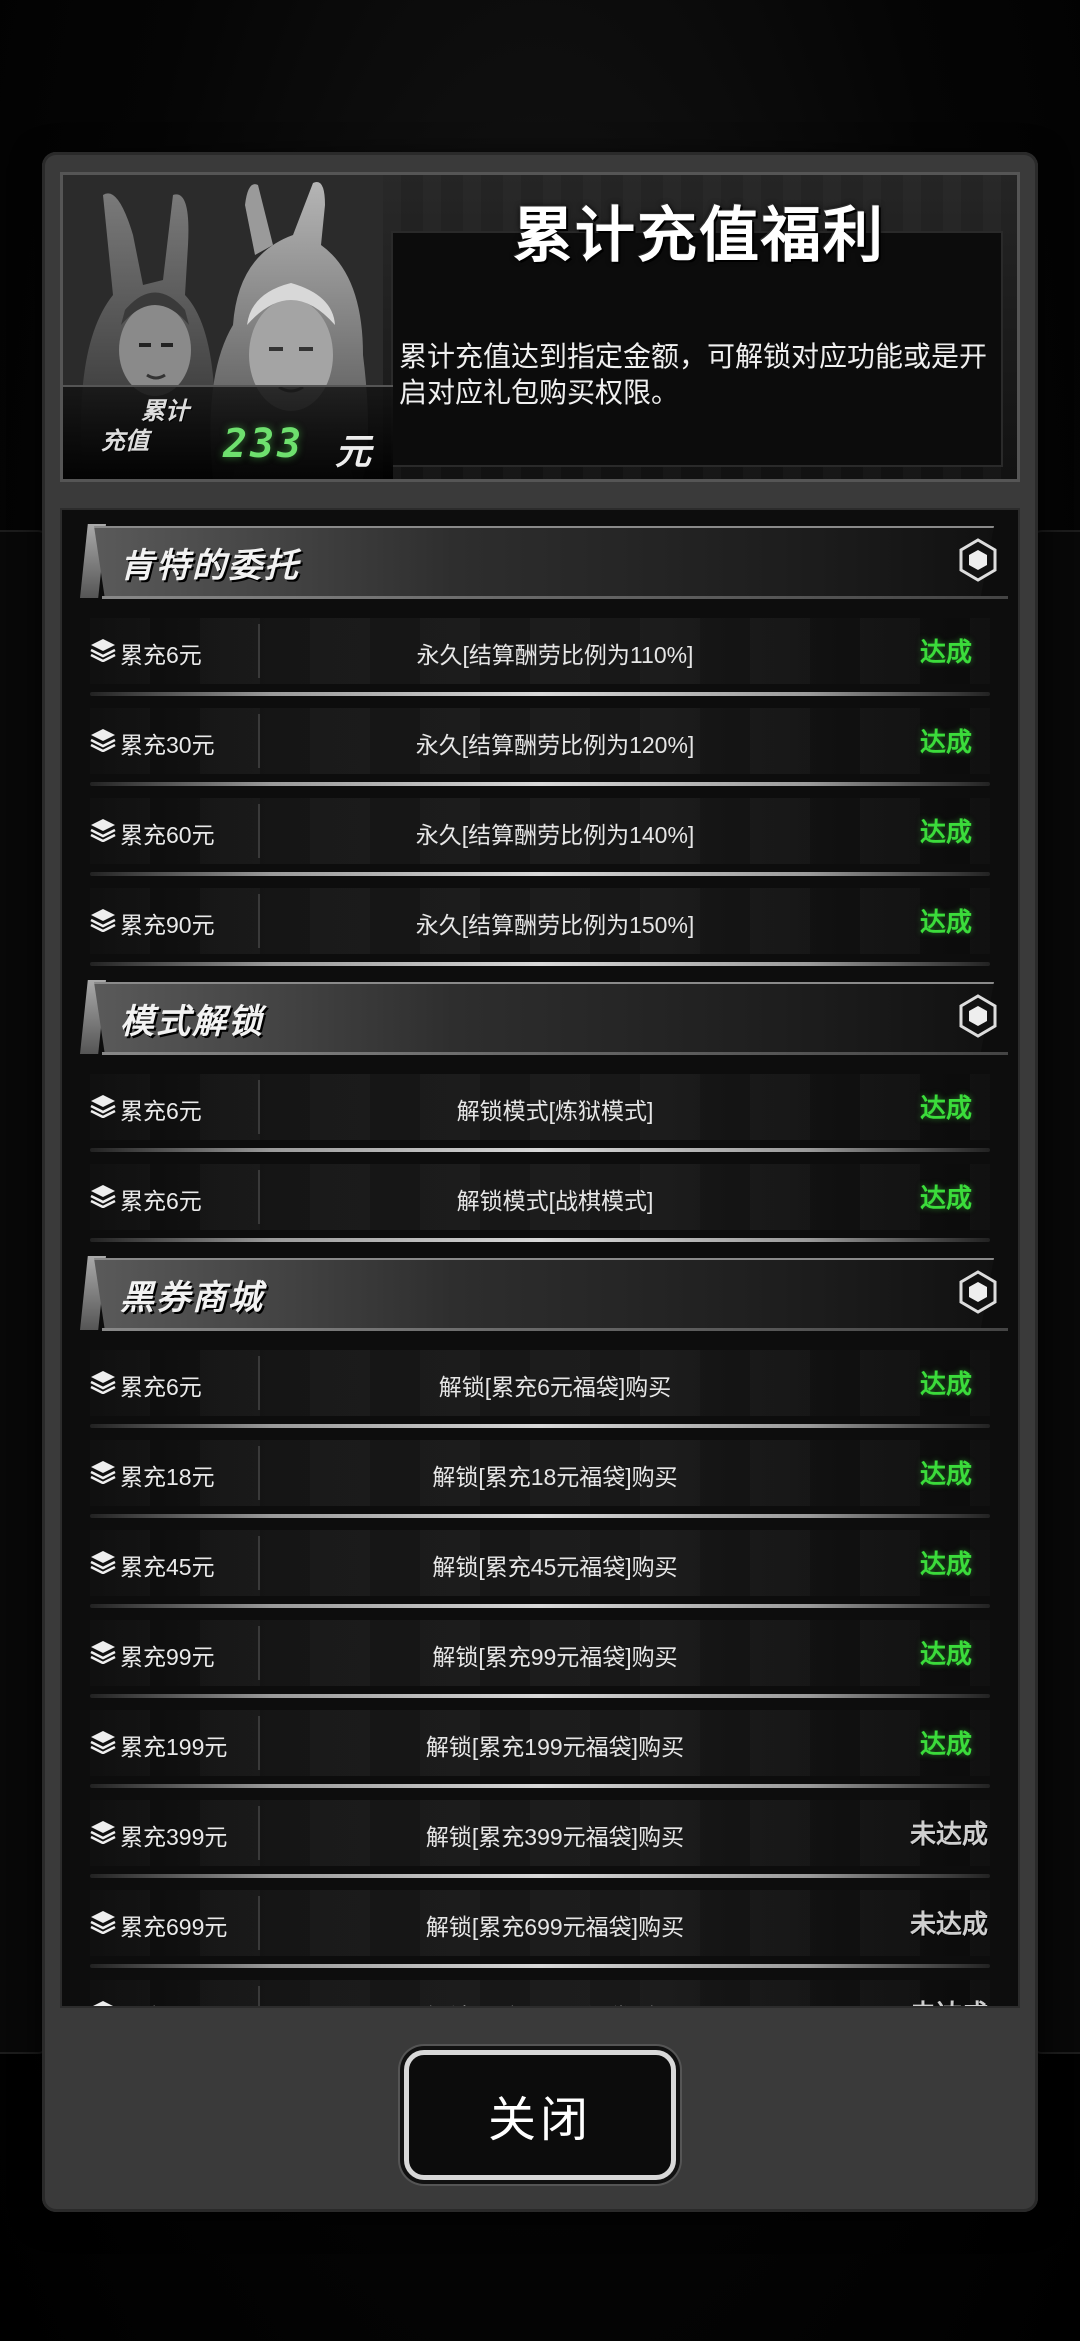 The image size is (1080, 2341). I want to click on section-header: 黑券商城, so click(540, 1295).